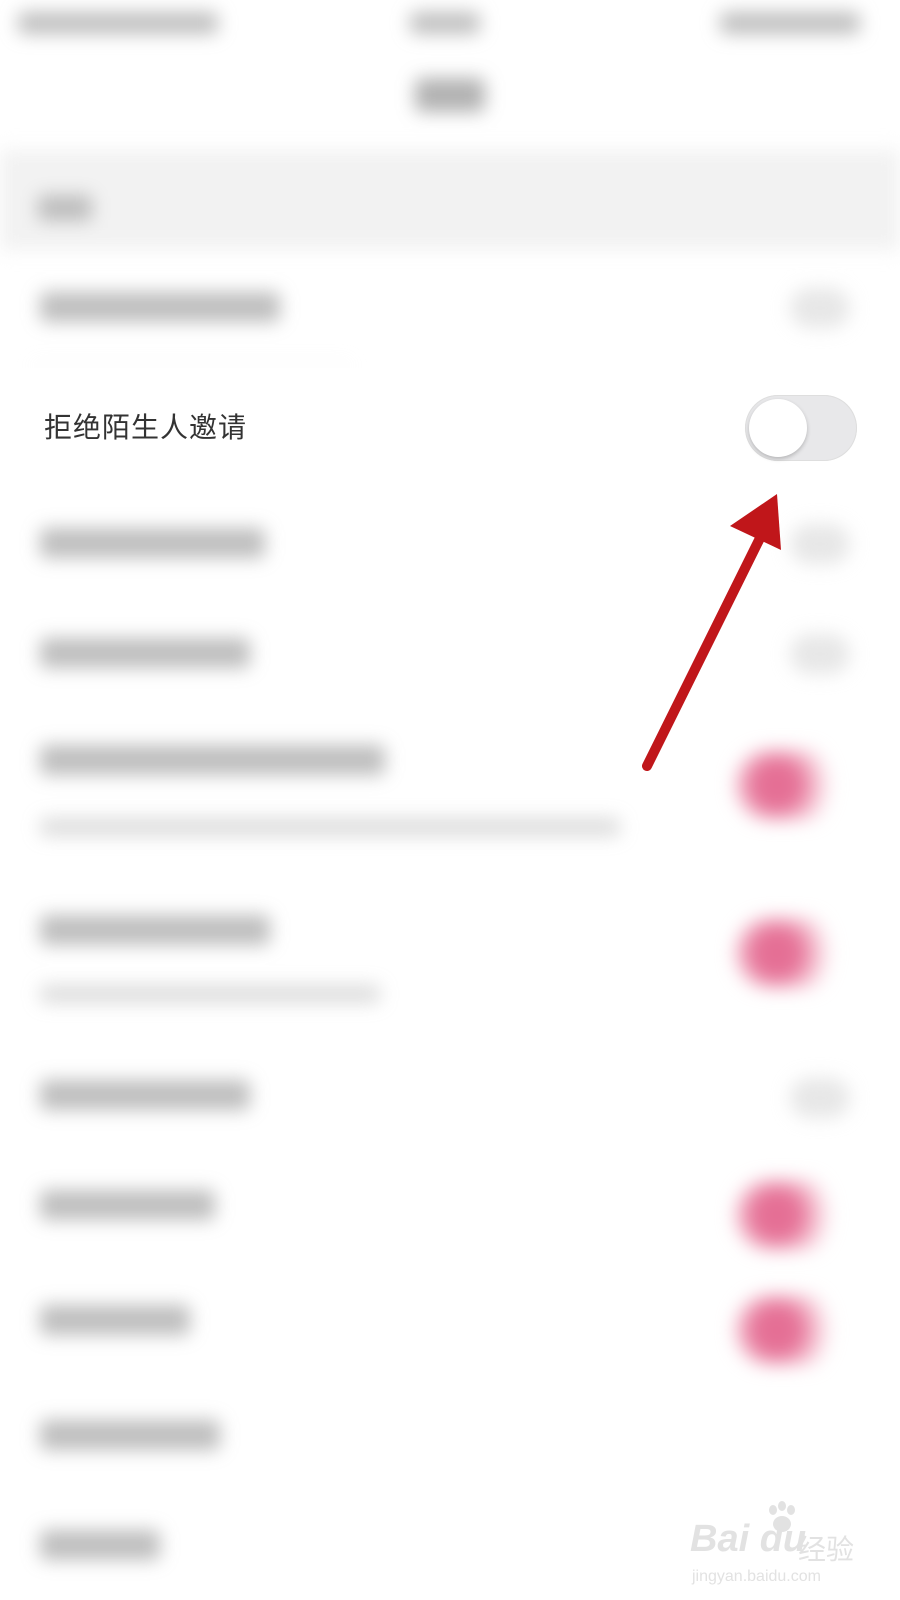 This screenshot has height=1600, width=900. What do you see at coordinates (756, 1576) in the screenshot?
I see `watermark-url: jingyan.baidu.com` at bounding box center [756, 1576].